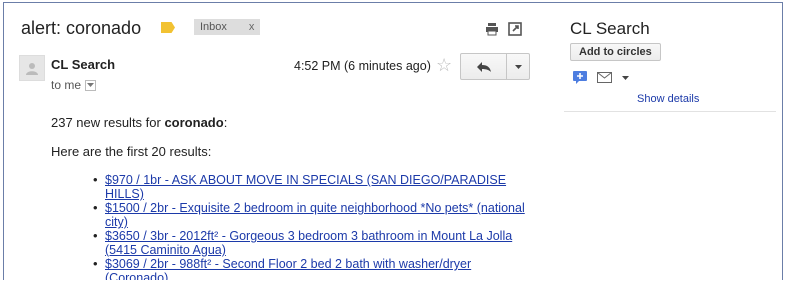 The image size is (786, 282). Describe the element at coordinates (194, 122) in the screenshot. I see `search-term: coronado` at that location.